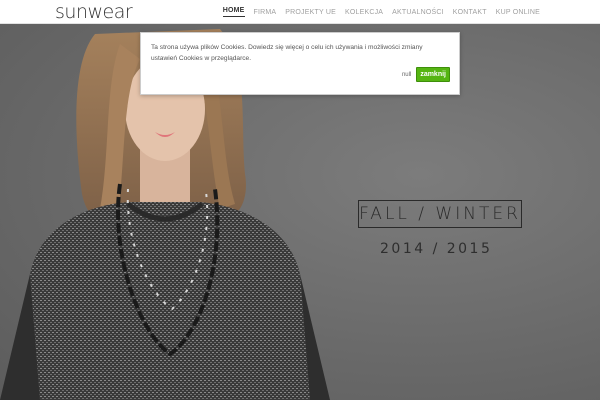 Image resolution: width=600 pixels, height=400 pixels. I want to click on nav-kontakt: KONTAKT, so click(470, 12).